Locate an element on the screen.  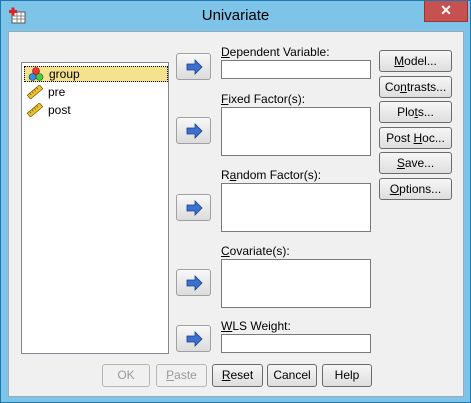
dependent-variable-label: Dependent Variable: is located at coordinates (275, 52).